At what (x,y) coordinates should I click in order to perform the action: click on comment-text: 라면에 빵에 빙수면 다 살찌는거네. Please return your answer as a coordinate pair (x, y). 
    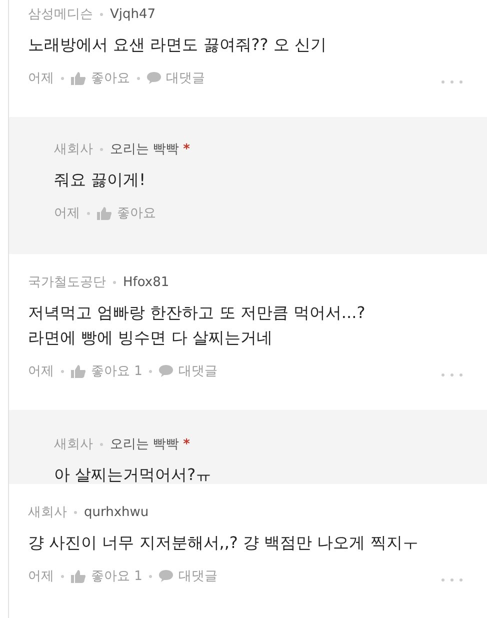
    Looking at the image, I should click on (151, 338).